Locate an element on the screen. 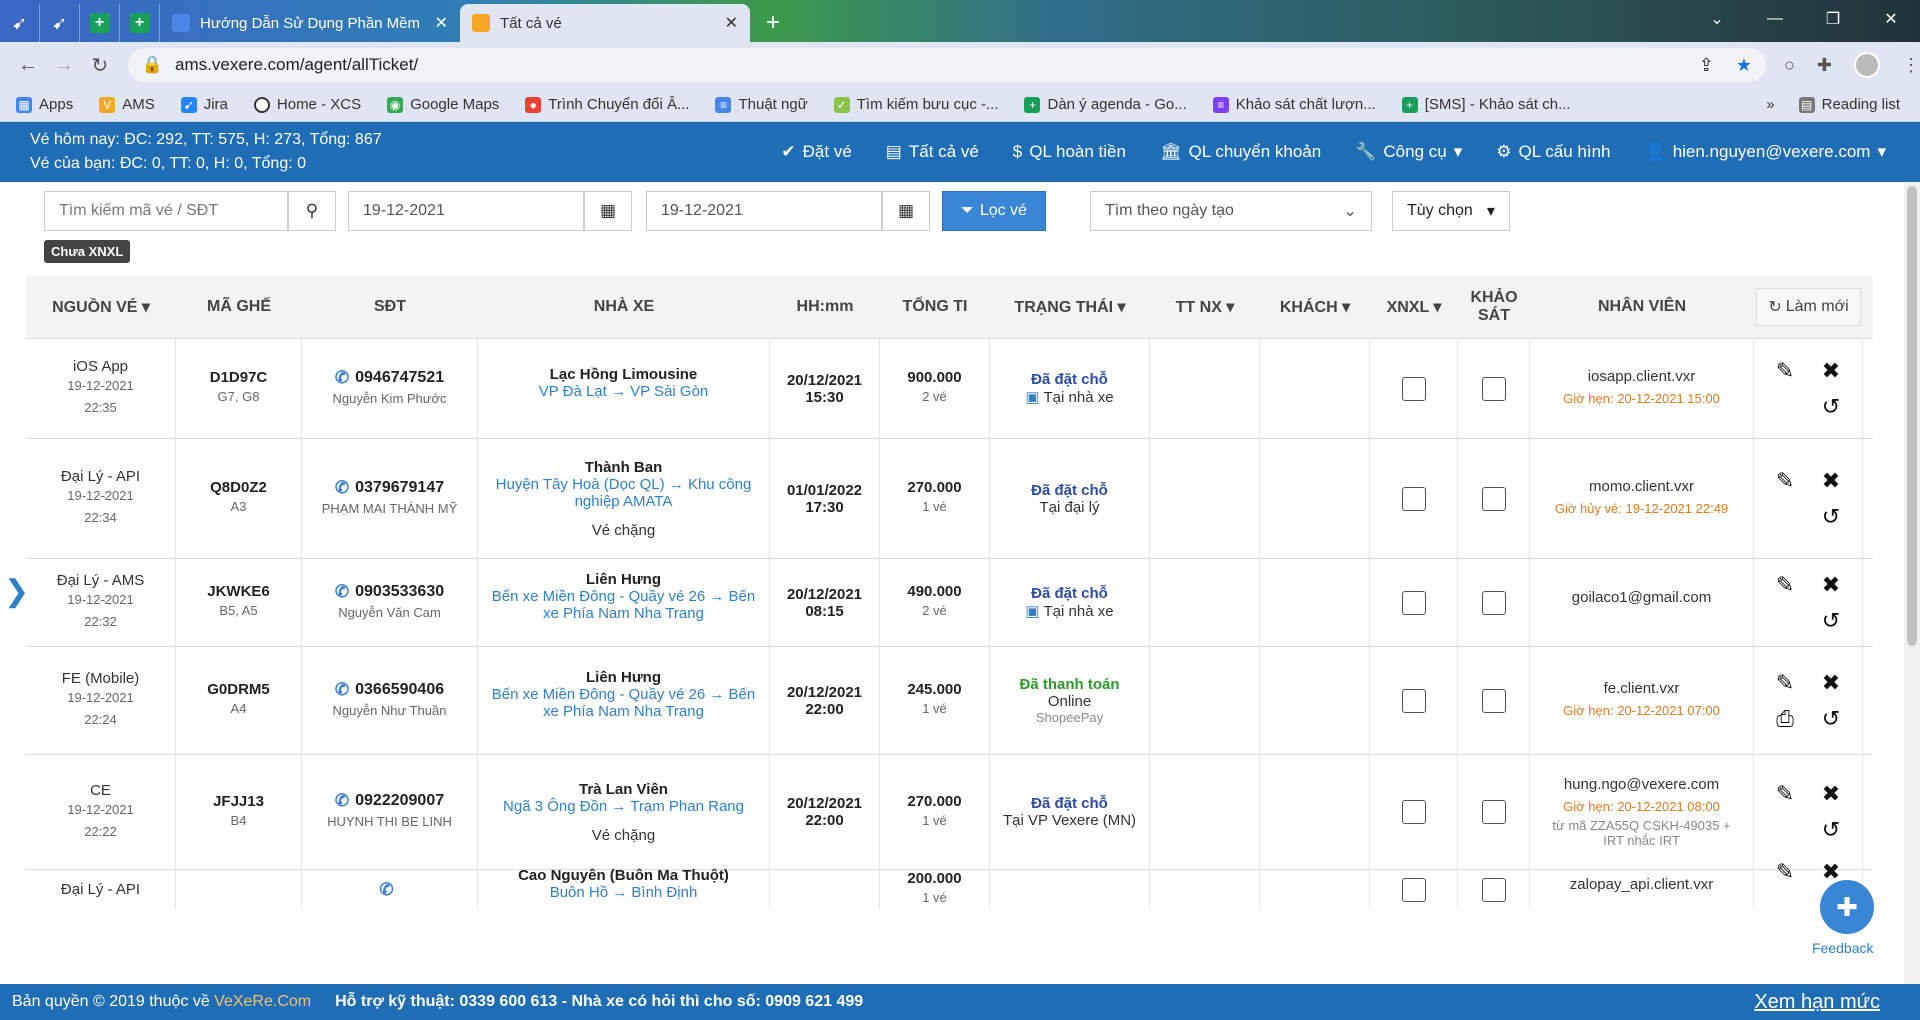 This screenshot has height=1020, width=1920. pinned-tab-jira-2: ➹ is located at coordinates (60, 23).